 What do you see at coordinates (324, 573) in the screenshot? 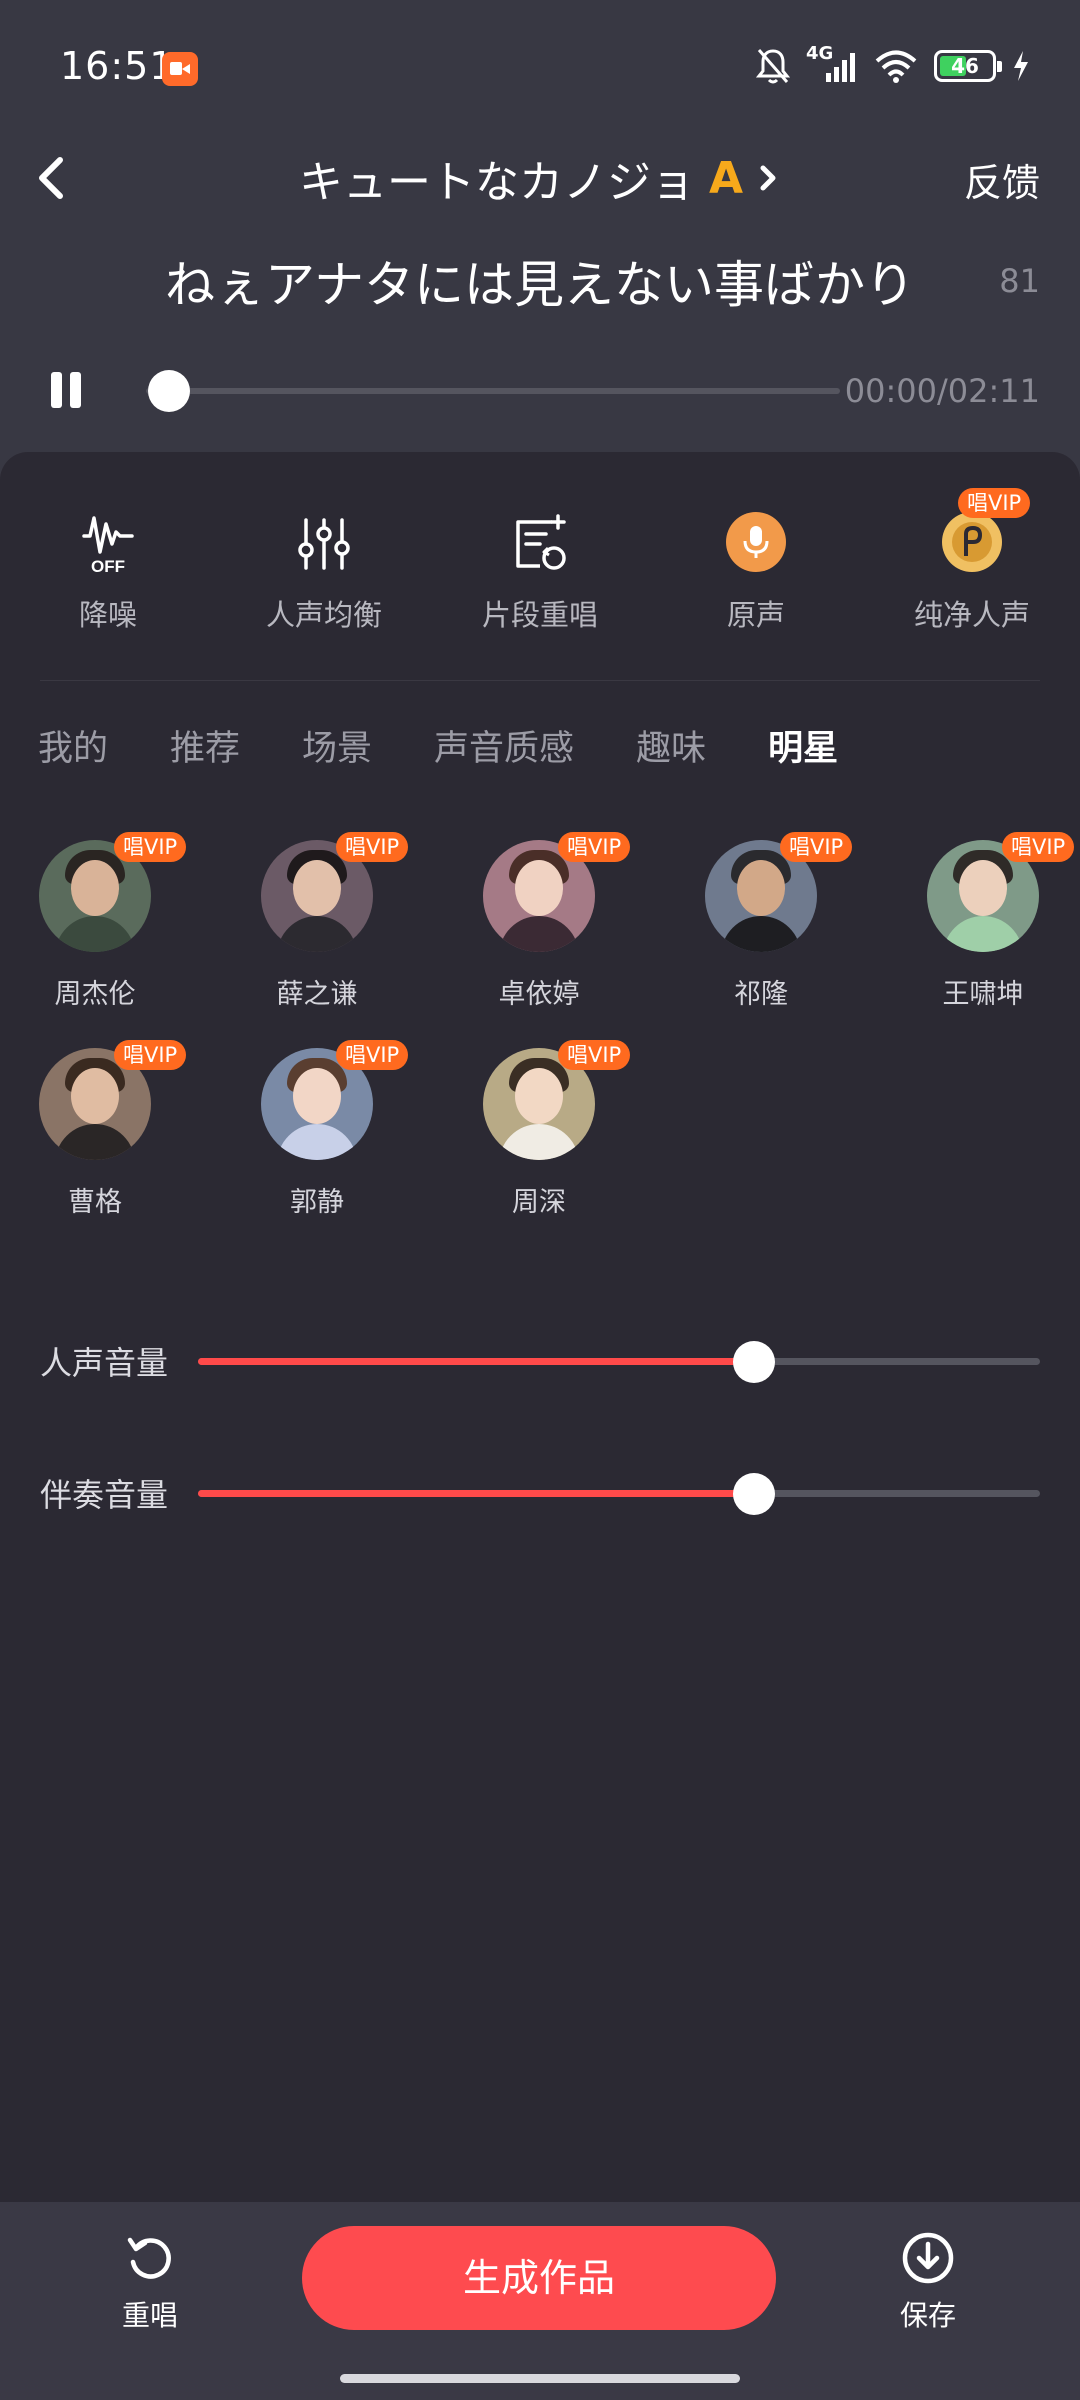
I see `tool-vocal-balance: 人声均衡` at bounding box center [324, 573].